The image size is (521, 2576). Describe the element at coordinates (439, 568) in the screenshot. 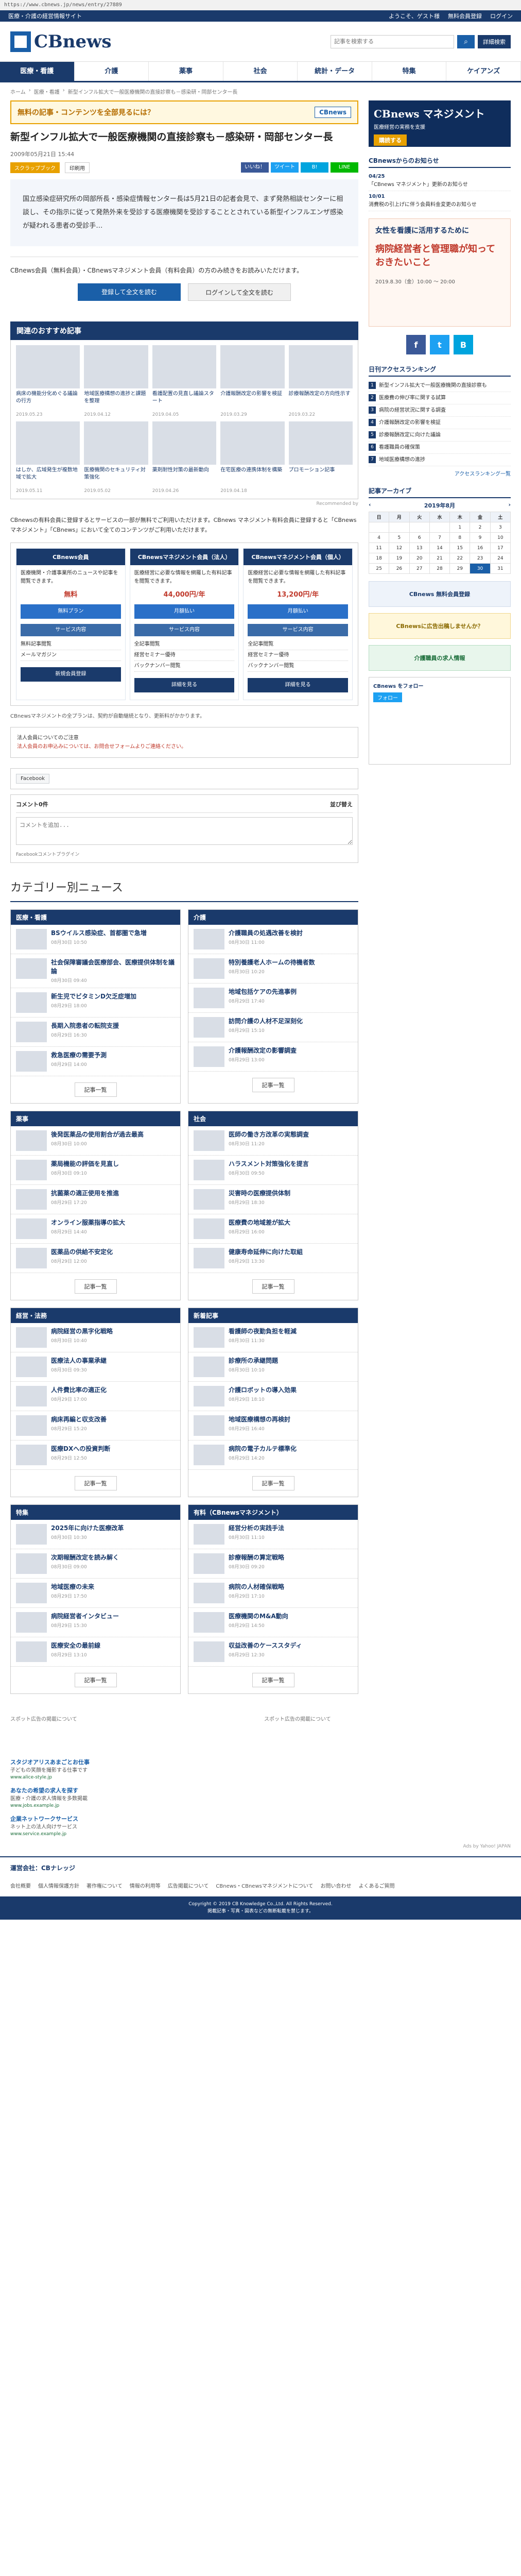

I see `calendar-day: 28` at that location.